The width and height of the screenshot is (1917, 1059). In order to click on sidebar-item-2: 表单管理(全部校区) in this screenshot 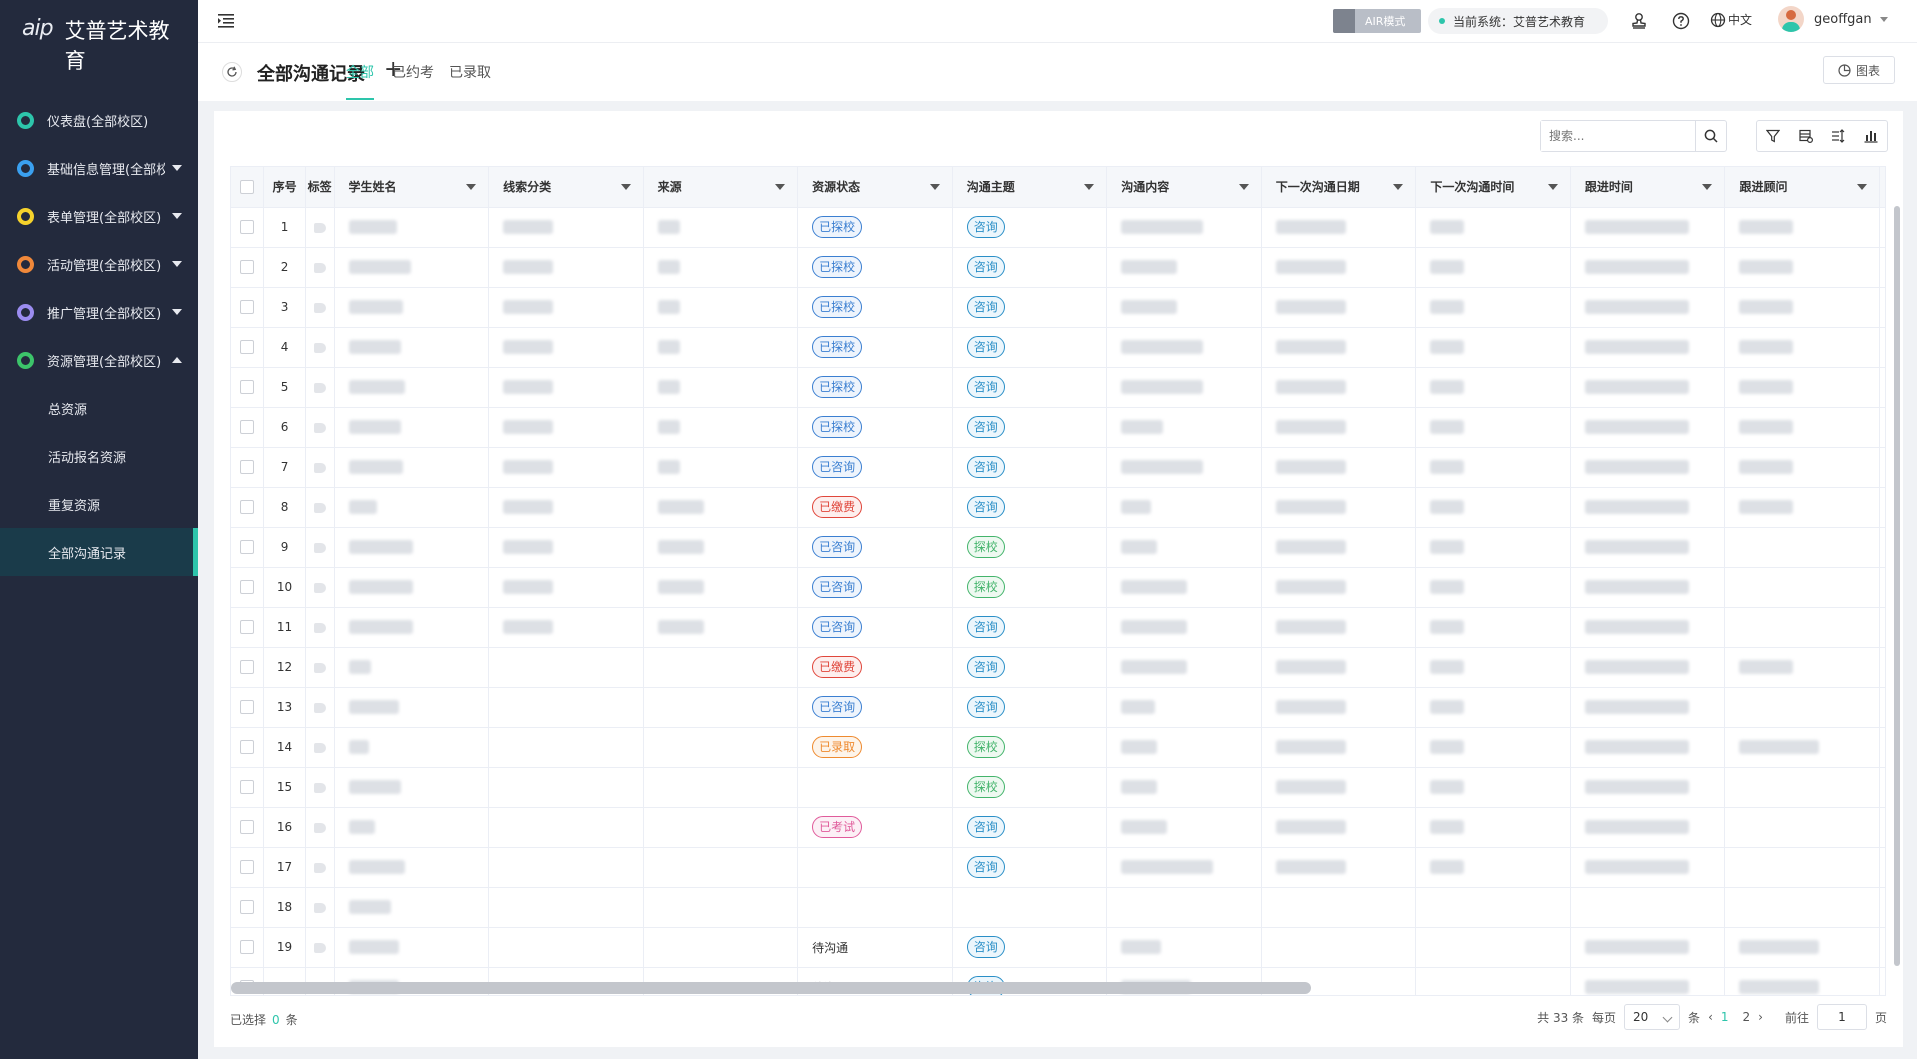, I will do `click(99, 216)`.